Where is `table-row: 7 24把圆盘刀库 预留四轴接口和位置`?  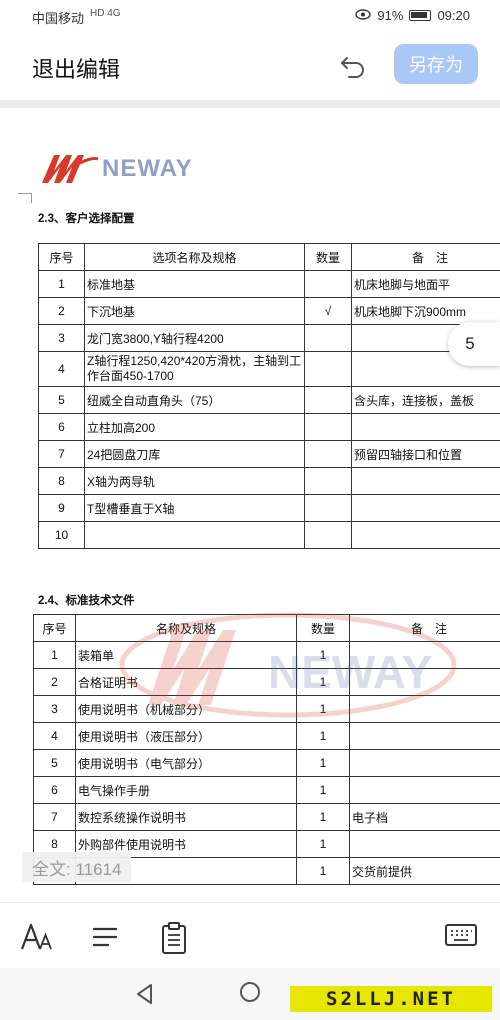
table-row: 7 24把圆盘刀库 预留四轴接口和位置 is located at coordinates (269, 454).